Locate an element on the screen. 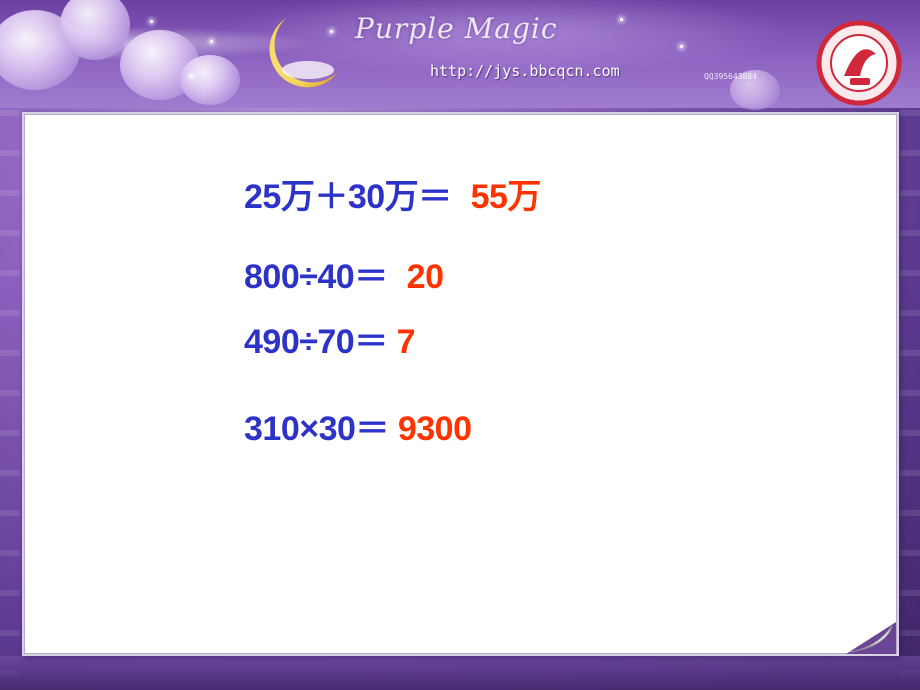  right-border-decoration is located at coordinates (910, 400).